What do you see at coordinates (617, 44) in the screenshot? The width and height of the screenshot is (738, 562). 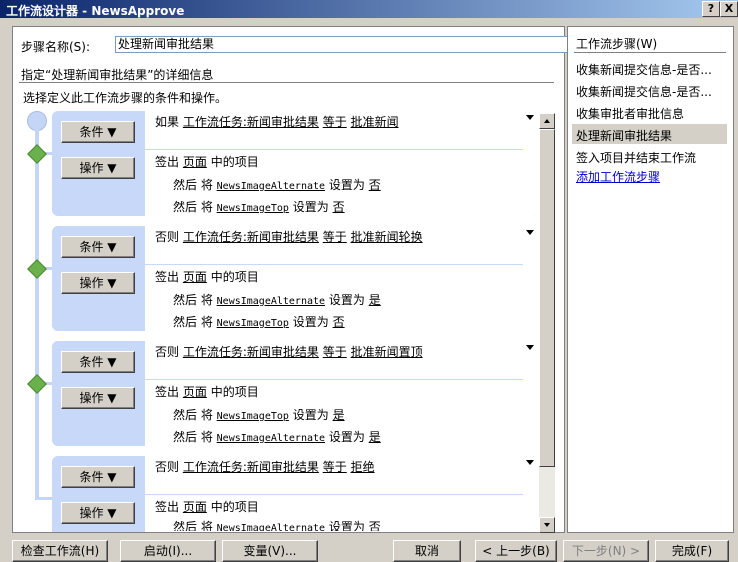 I see `steps-panel-title: 工作流步骤(W)` at bounding box center [617, 44].